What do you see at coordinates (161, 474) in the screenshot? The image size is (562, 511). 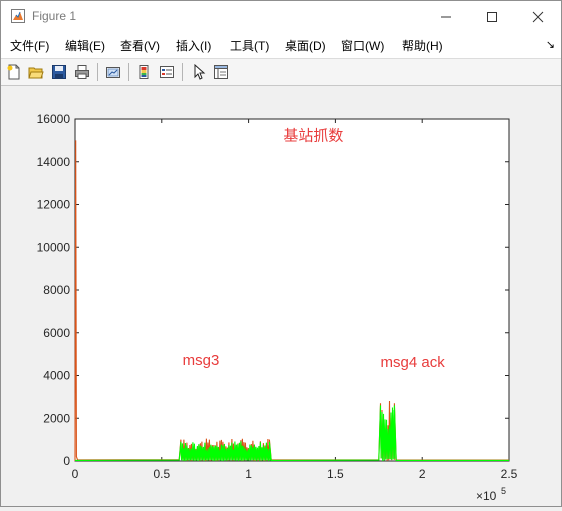 I see `x-tick-label: 0.5` at bounding box center [161, 474].